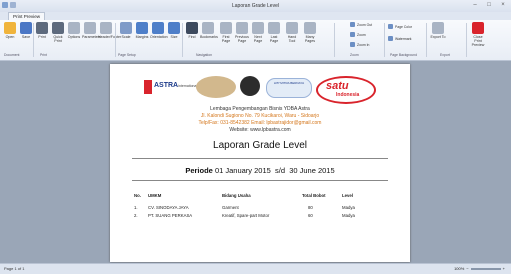  I want to click on report-period: Periode 01 January 2015 s/d 30 June 2015, so click(260, 170).